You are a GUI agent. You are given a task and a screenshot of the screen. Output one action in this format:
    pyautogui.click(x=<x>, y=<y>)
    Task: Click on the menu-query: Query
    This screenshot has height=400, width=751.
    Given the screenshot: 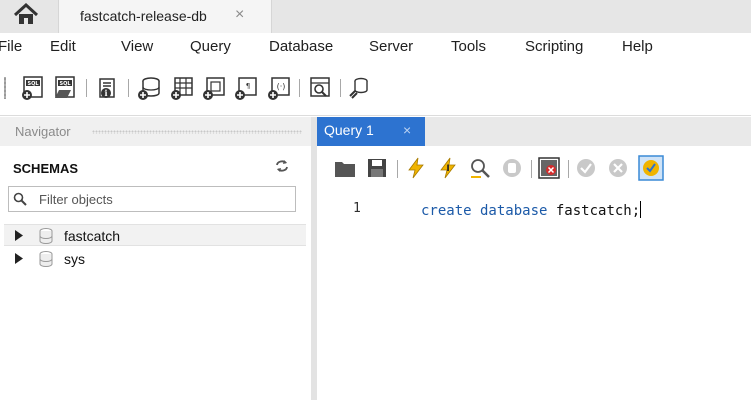 What is the action you would take?
    pyautogui.click(x=210, y=46)
    